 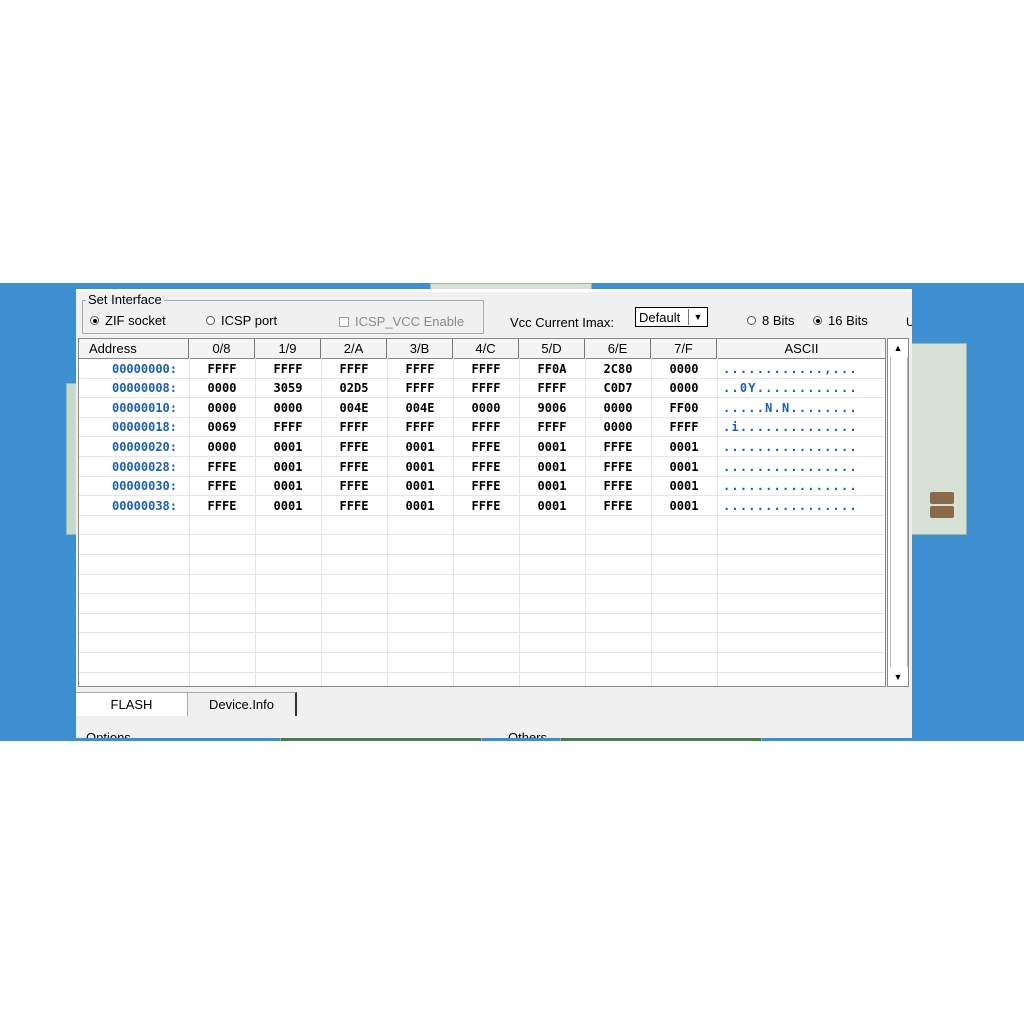 What do you see at coordinates (552, 348) in the screenshot?
I see `col-header-5-d: 5/D` at bounding box center [552, 348].